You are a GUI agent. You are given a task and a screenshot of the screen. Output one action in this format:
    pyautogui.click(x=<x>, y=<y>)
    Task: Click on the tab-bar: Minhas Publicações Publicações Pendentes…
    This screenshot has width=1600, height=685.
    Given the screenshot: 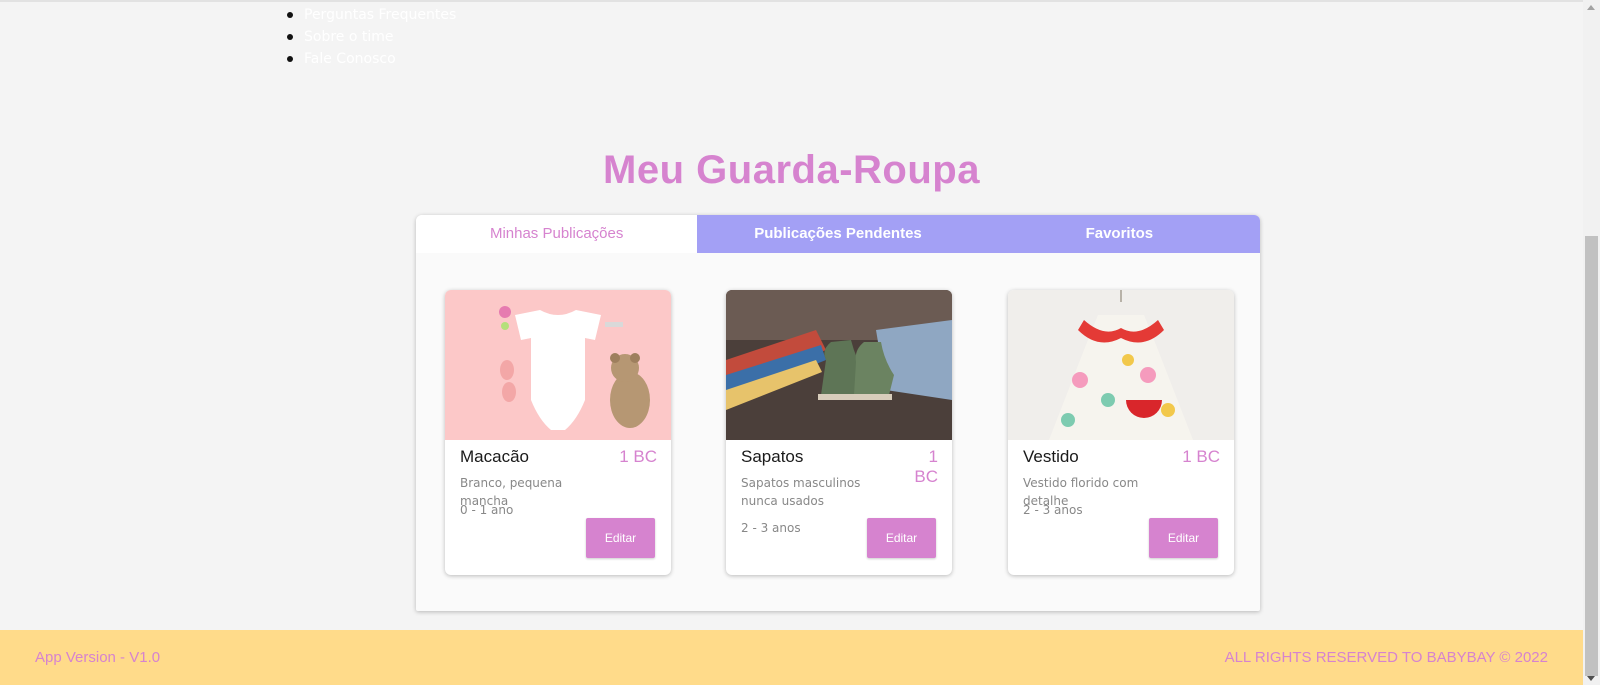 What is the action you would take?
    pyautogui.click(x=838, y=234)
    